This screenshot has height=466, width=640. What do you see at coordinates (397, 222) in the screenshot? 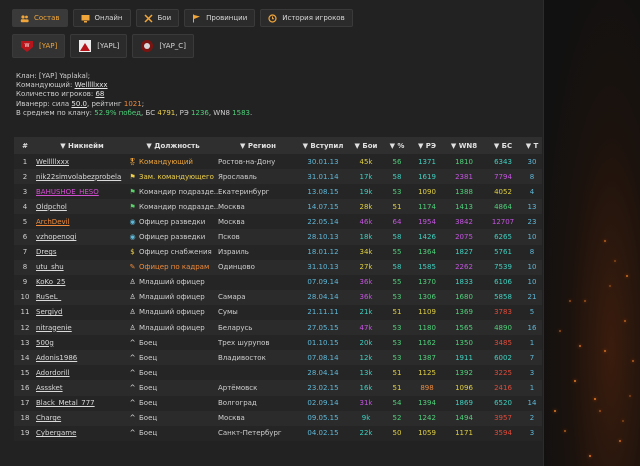
I see `win-percent: 64` at bounding box center [397, 222].